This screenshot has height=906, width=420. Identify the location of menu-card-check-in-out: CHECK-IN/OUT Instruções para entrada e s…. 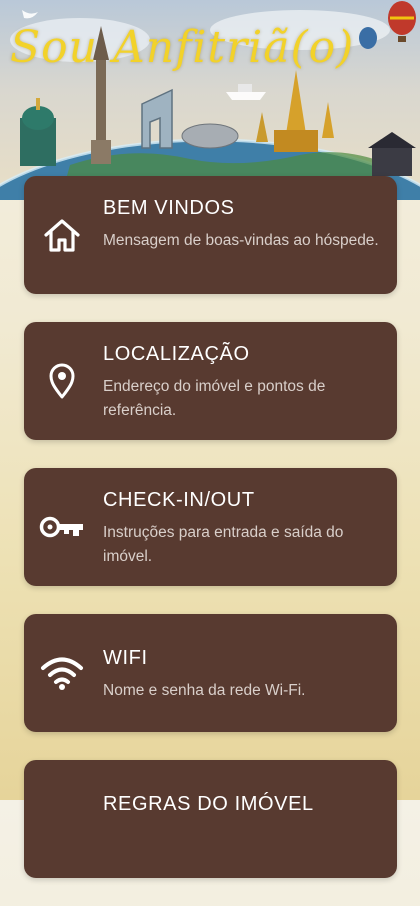
(210, 527).